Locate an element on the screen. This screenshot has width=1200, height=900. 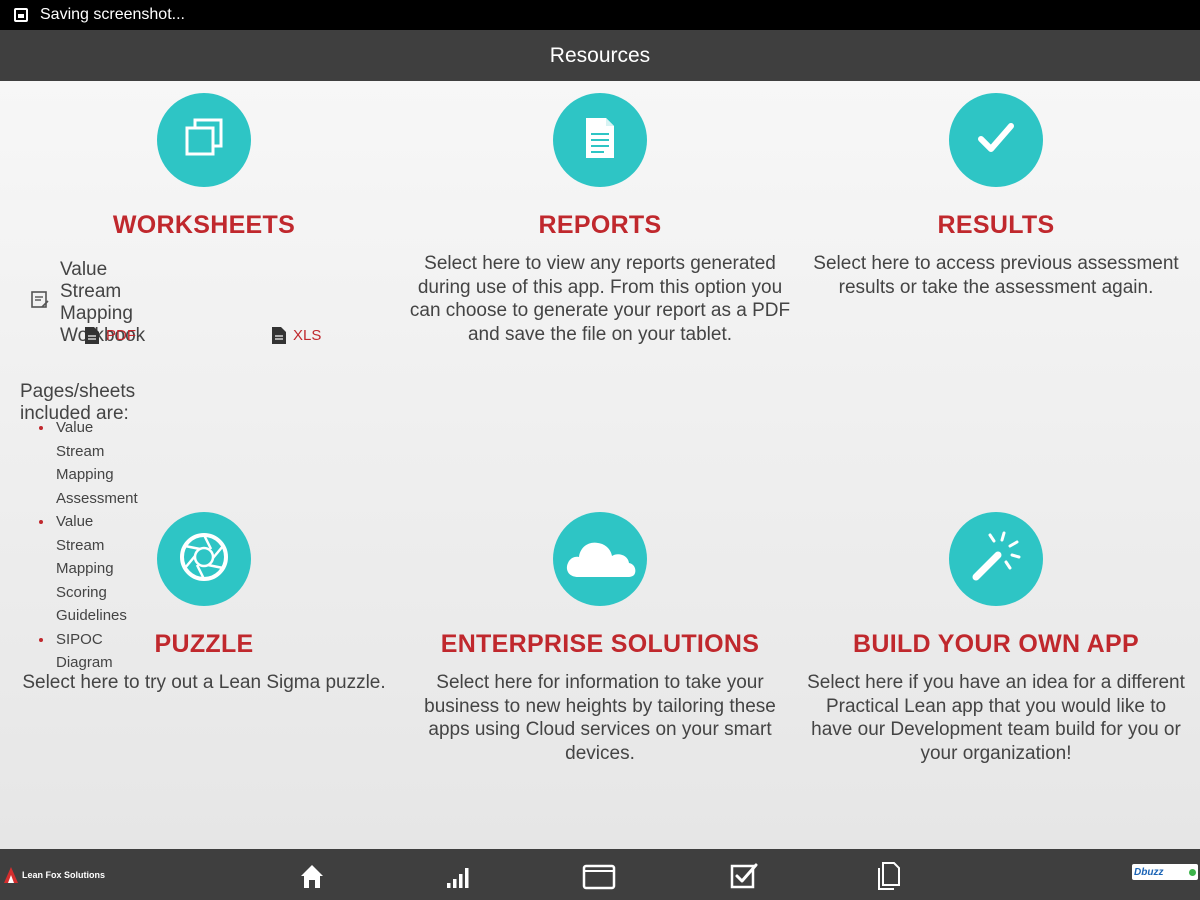
bar-chart-icon is located at coordinates (457, 878).